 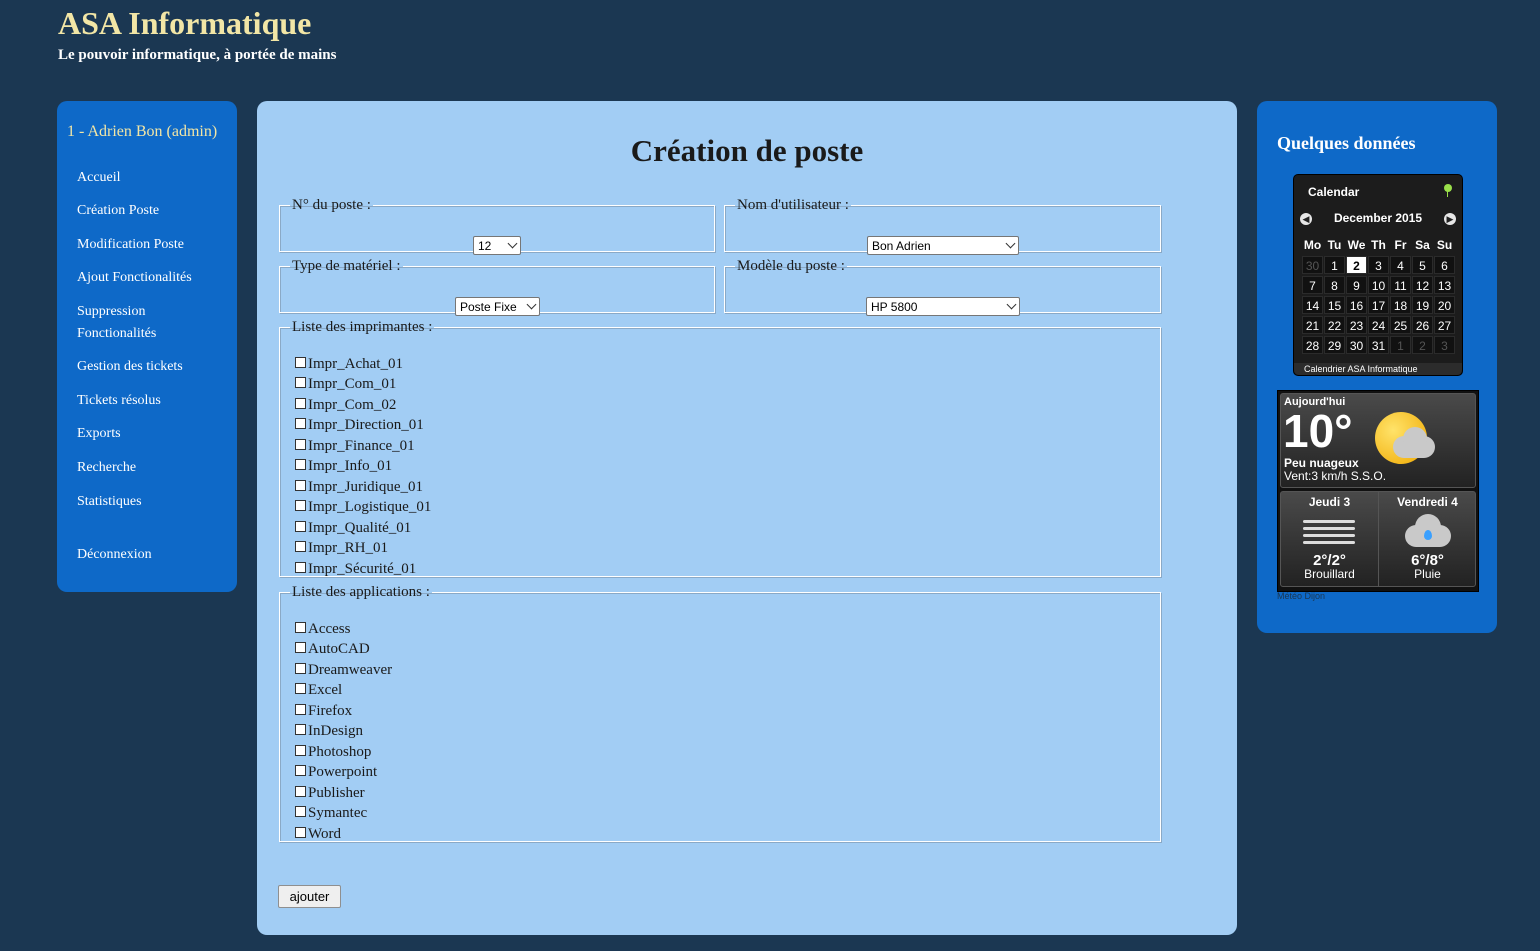 What do you see at coordinates (1356, 305) in the screenshot?
I see `calendar-day: 16` at bounding box center [1356, 305].